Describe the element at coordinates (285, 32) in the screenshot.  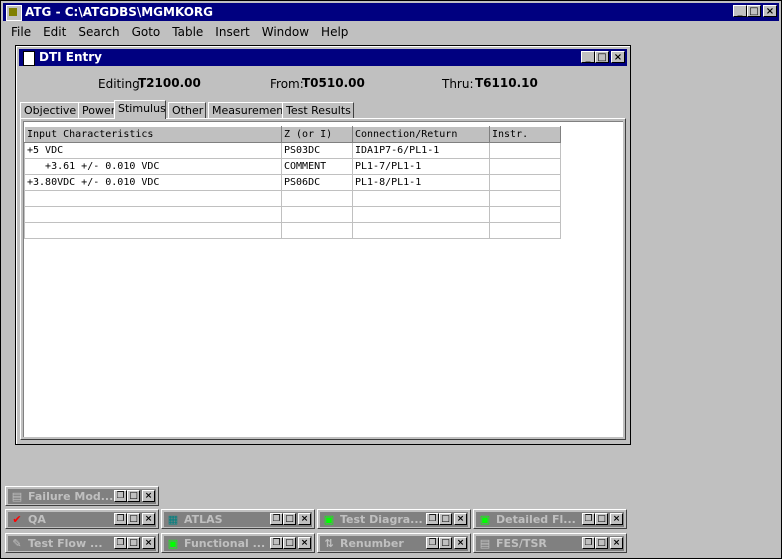
I see `menu-window: Window` at that location.